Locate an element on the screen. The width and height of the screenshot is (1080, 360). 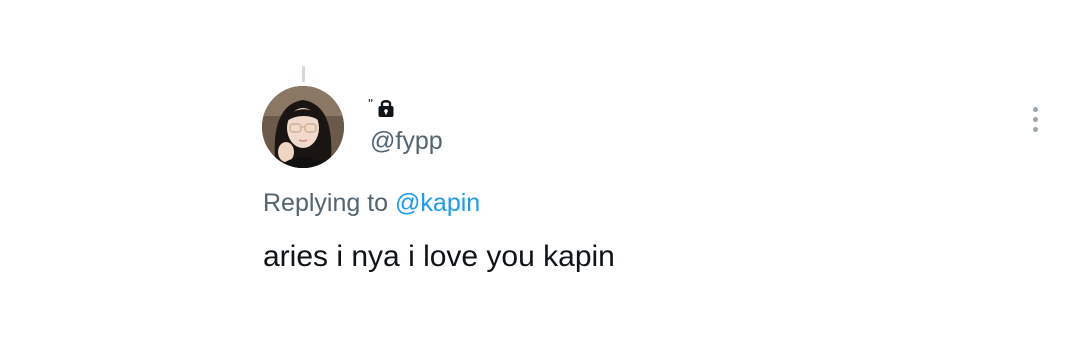
lock-icon is located at coordinates (386, 108).